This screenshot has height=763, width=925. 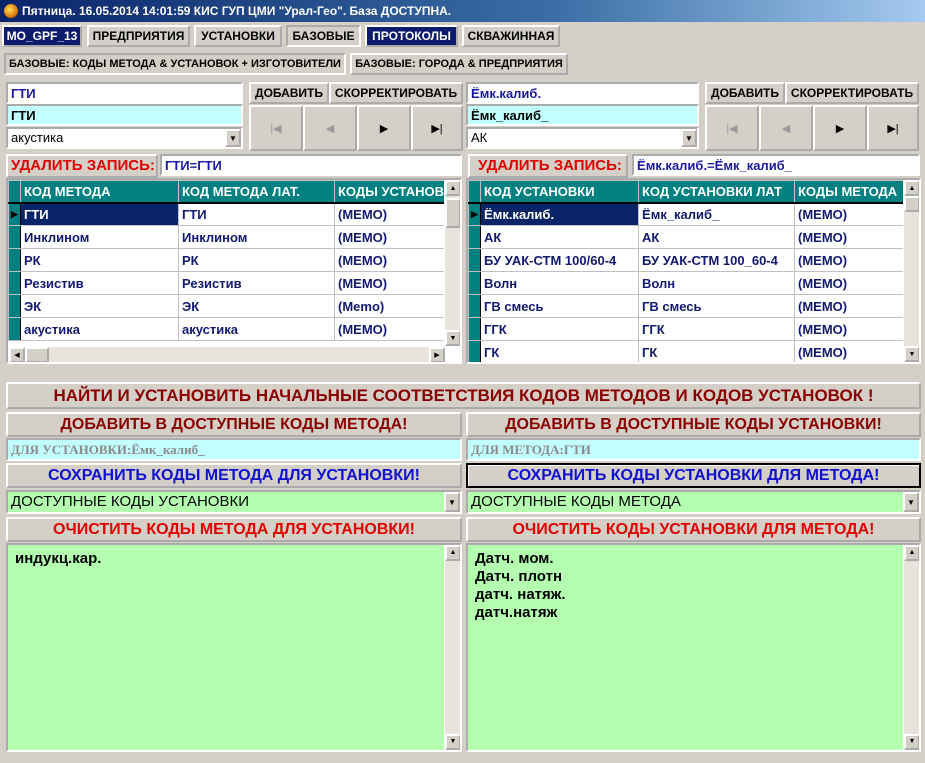 What do you see at coordinates (559, 192) in the screenshot?
I see `col-header: КОД УСТАНОВКИ` at bounding box center [559, 192].